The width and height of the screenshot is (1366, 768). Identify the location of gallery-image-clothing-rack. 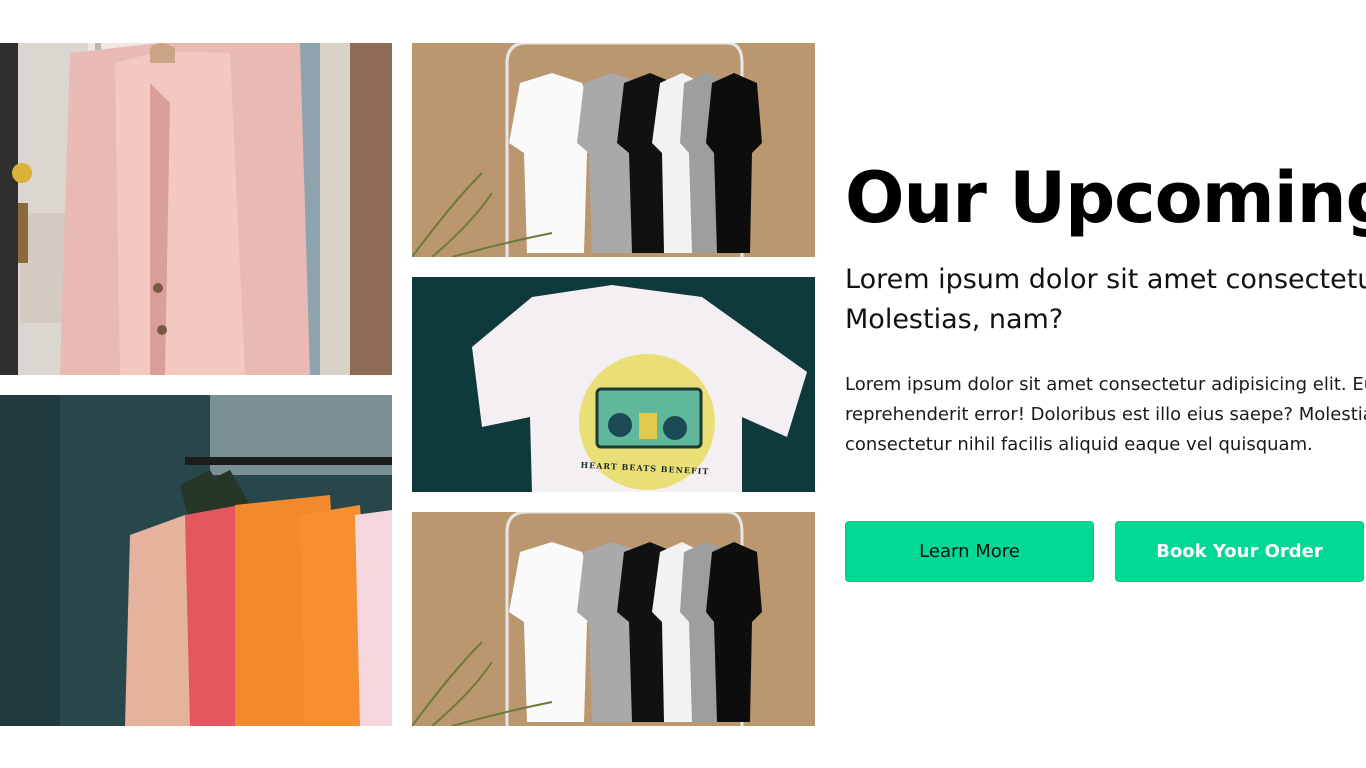
(196, 560).